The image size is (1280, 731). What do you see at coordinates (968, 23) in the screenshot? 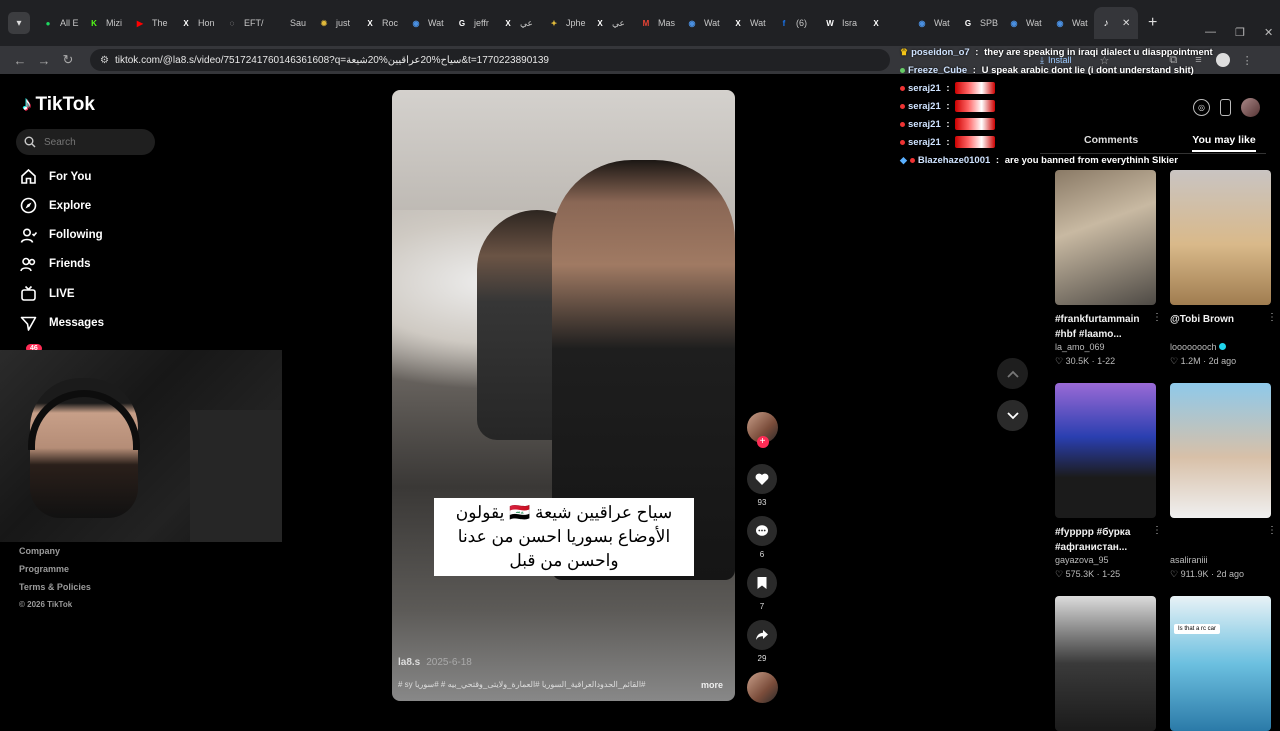
I see `google-icon: G` at bounding box center [968, 23].